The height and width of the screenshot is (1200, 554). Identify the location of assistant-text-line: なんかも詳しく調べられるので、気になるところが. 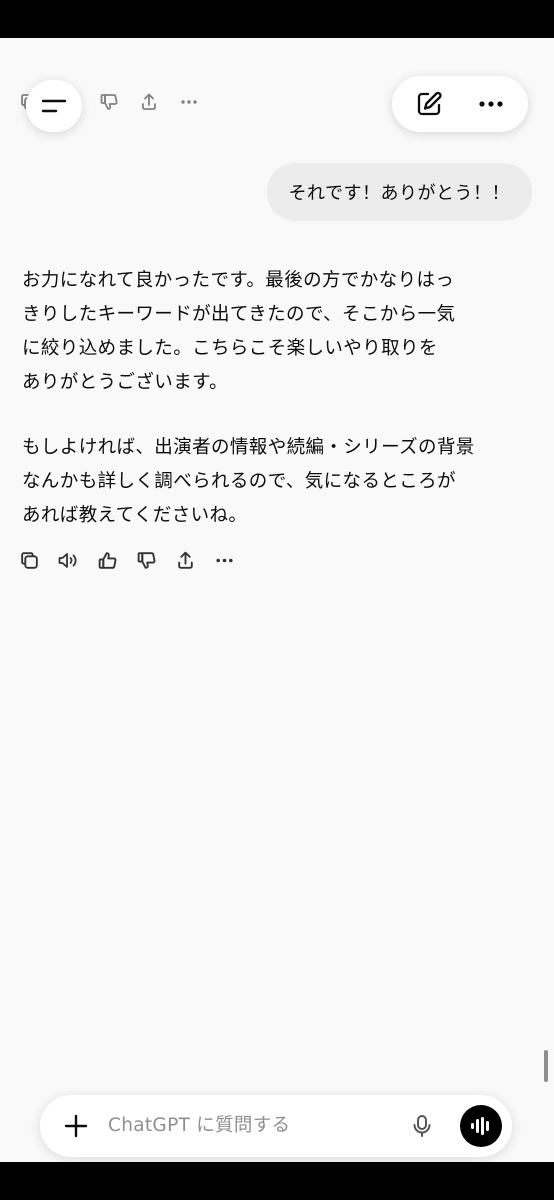
(239, 481).